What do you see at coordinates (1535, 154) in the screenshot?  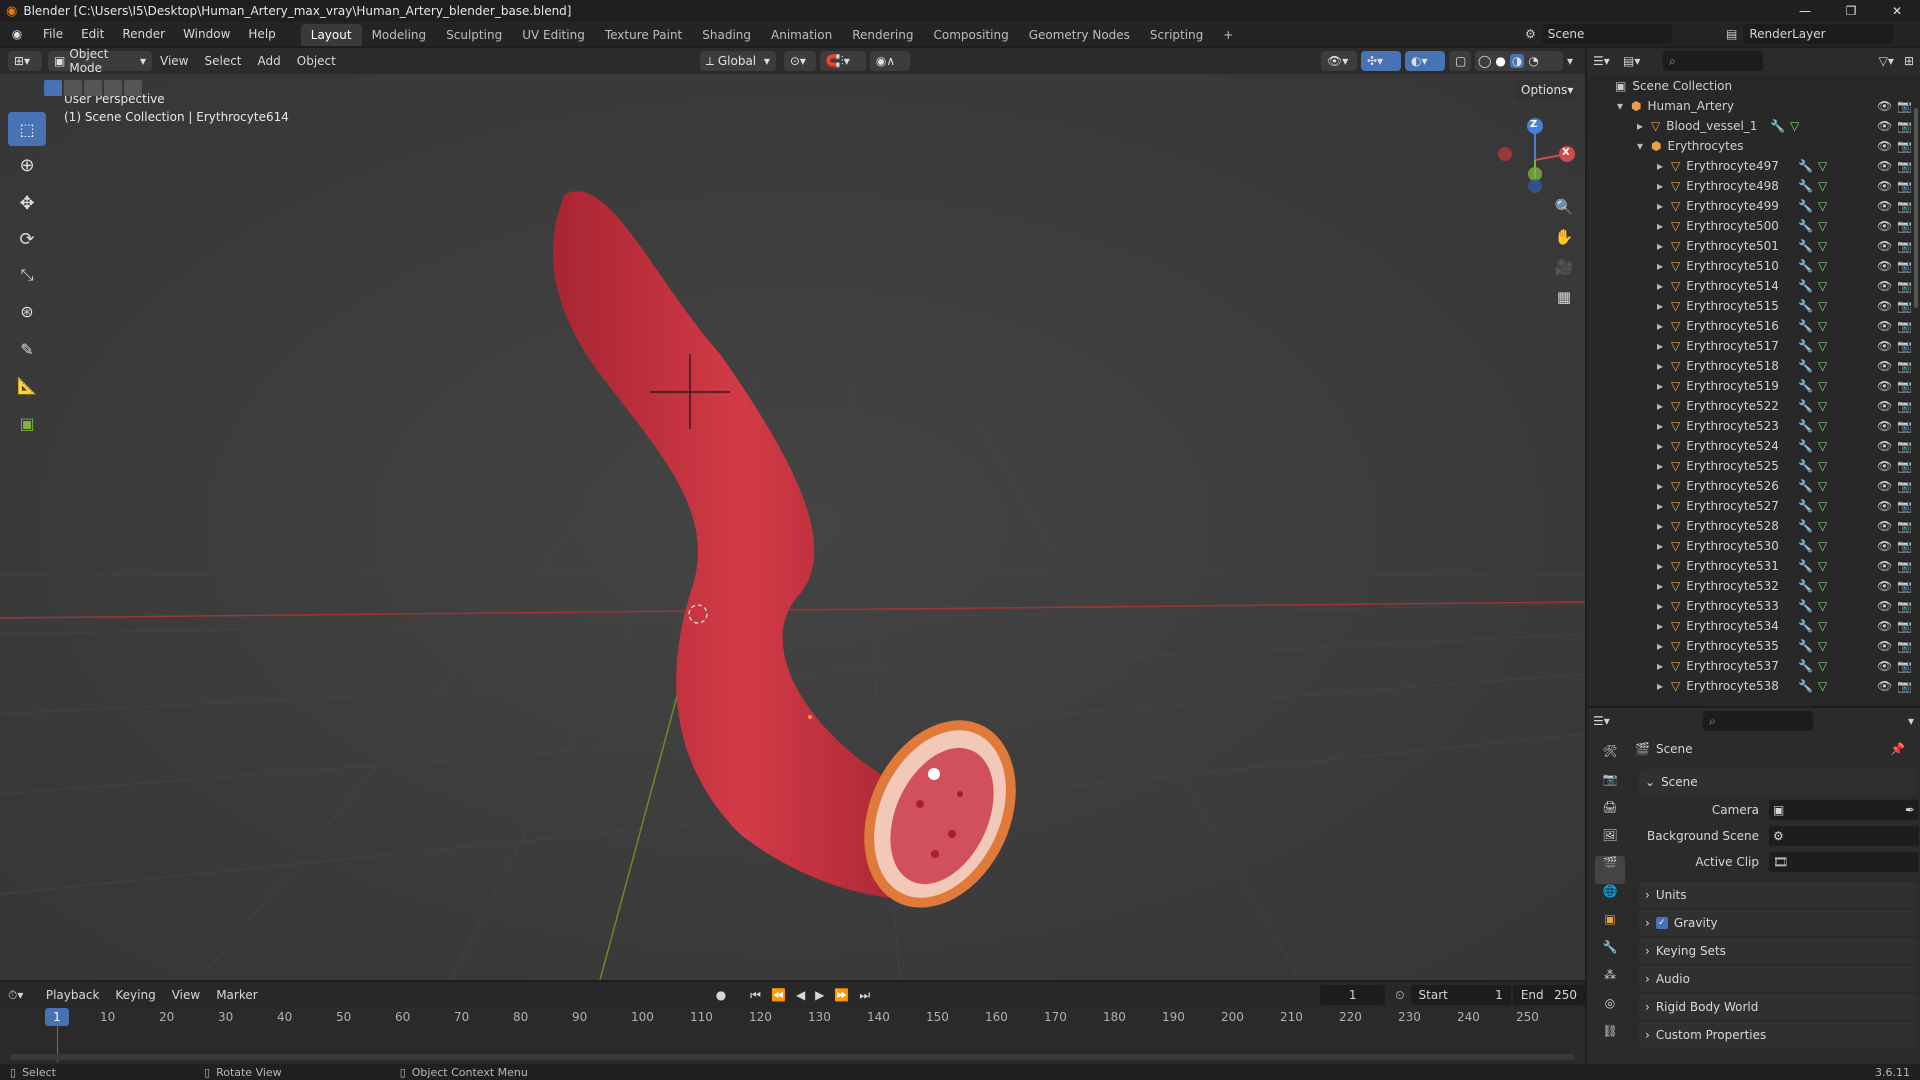 I see `navigation-gizmo: Z X` at bounding box center [1535, 154].